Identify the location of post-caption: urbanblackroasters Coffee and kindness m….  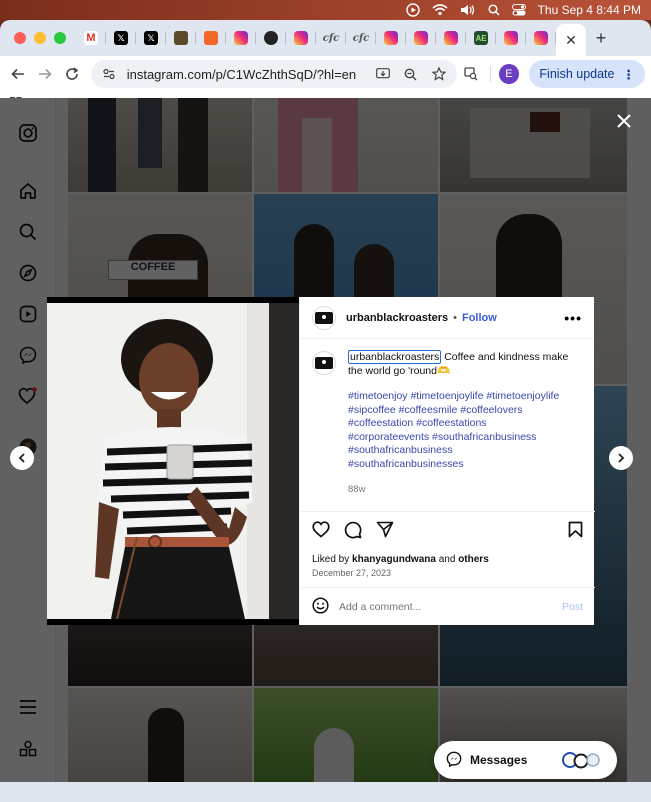
(447, 424).